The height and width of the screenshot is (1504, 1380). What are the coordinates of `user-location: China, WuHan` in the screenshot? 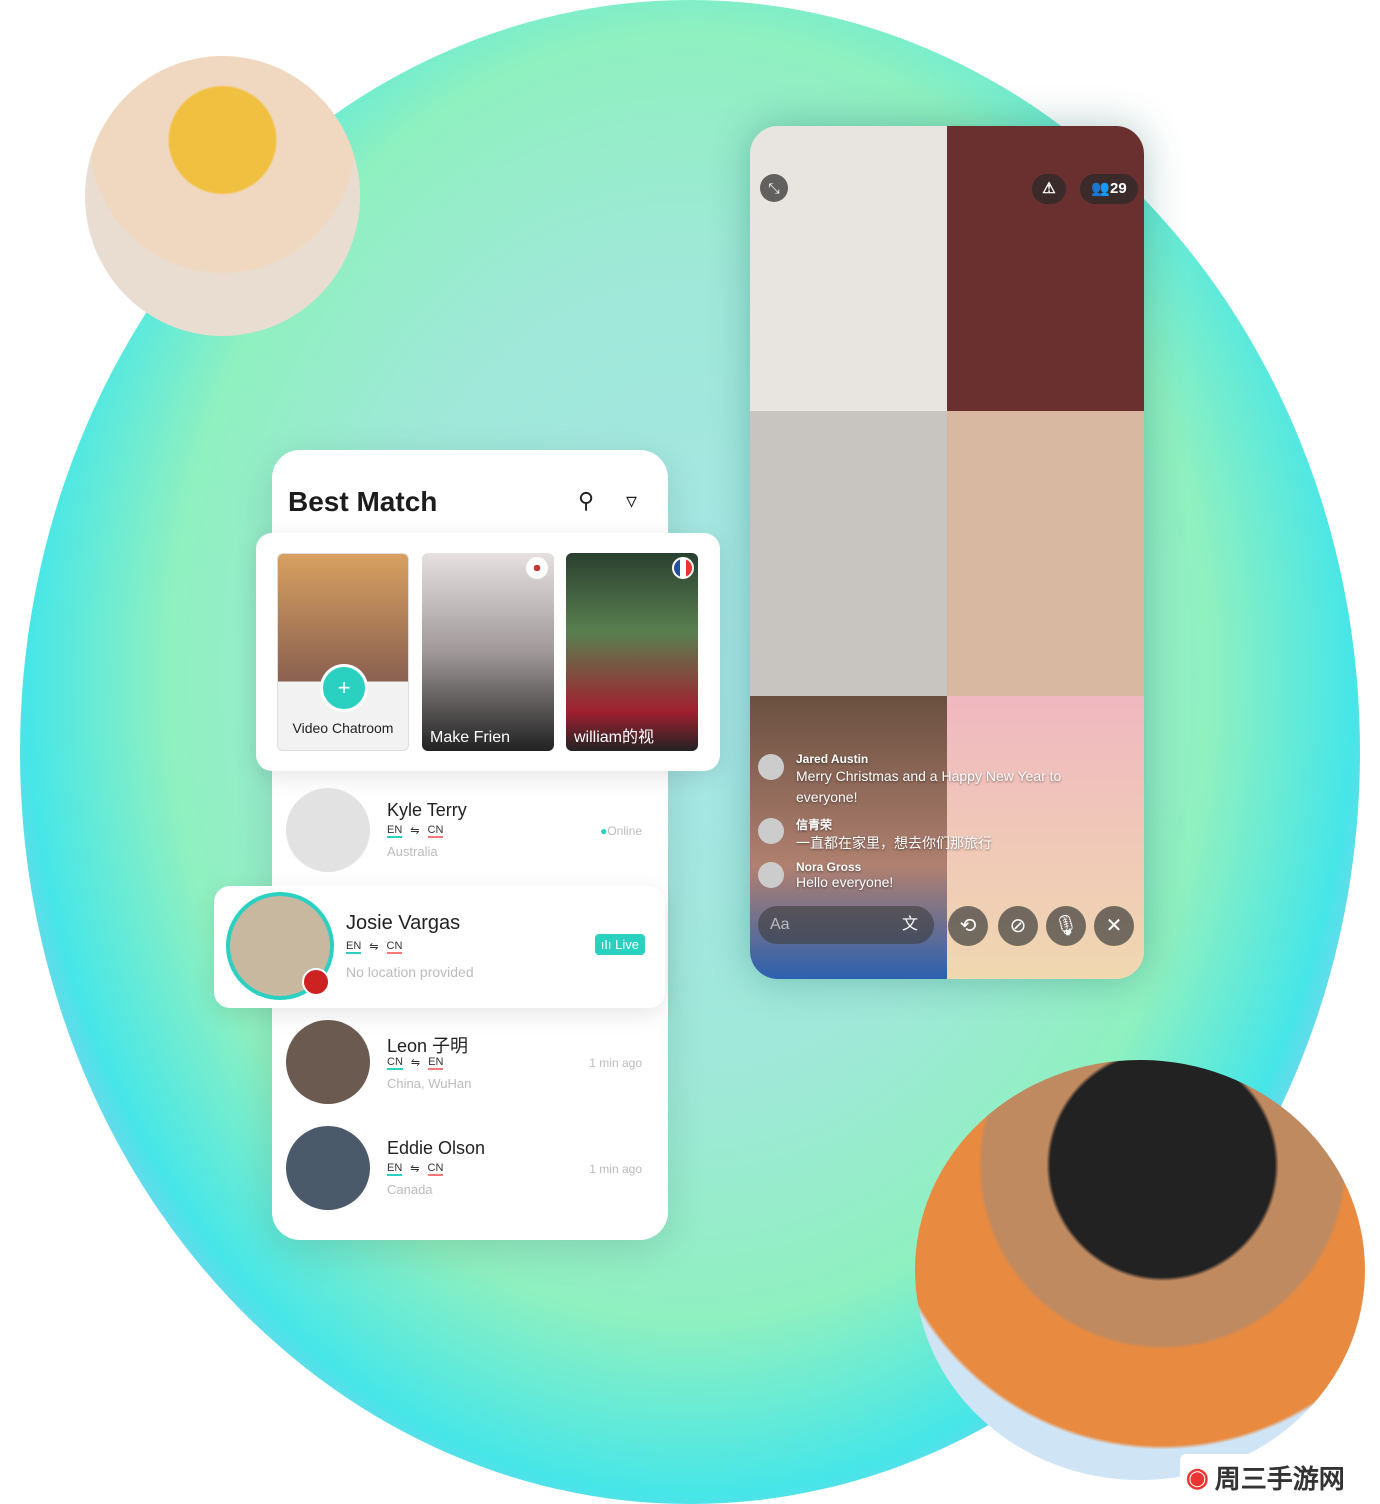 It's located at (429, 1083).